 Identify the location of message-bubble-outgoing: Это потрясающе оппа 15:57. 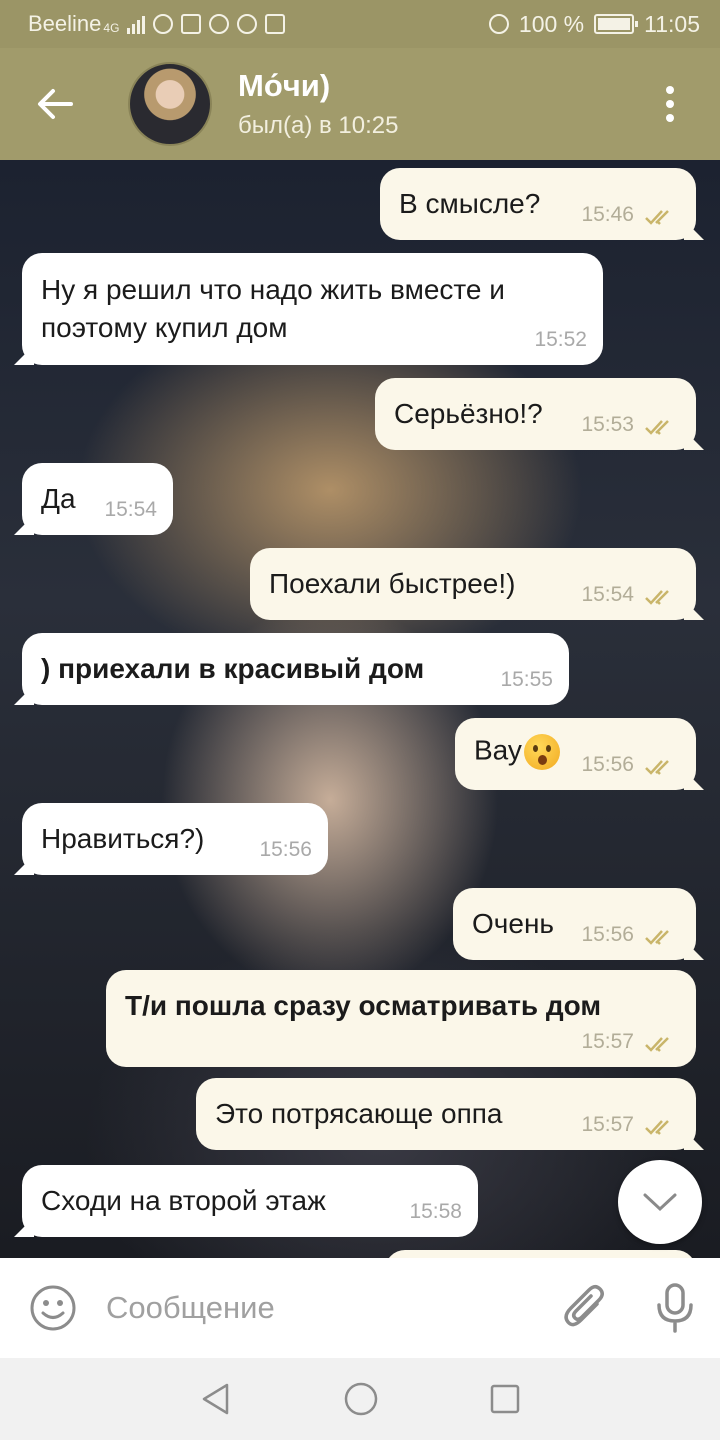
(450, 1114).